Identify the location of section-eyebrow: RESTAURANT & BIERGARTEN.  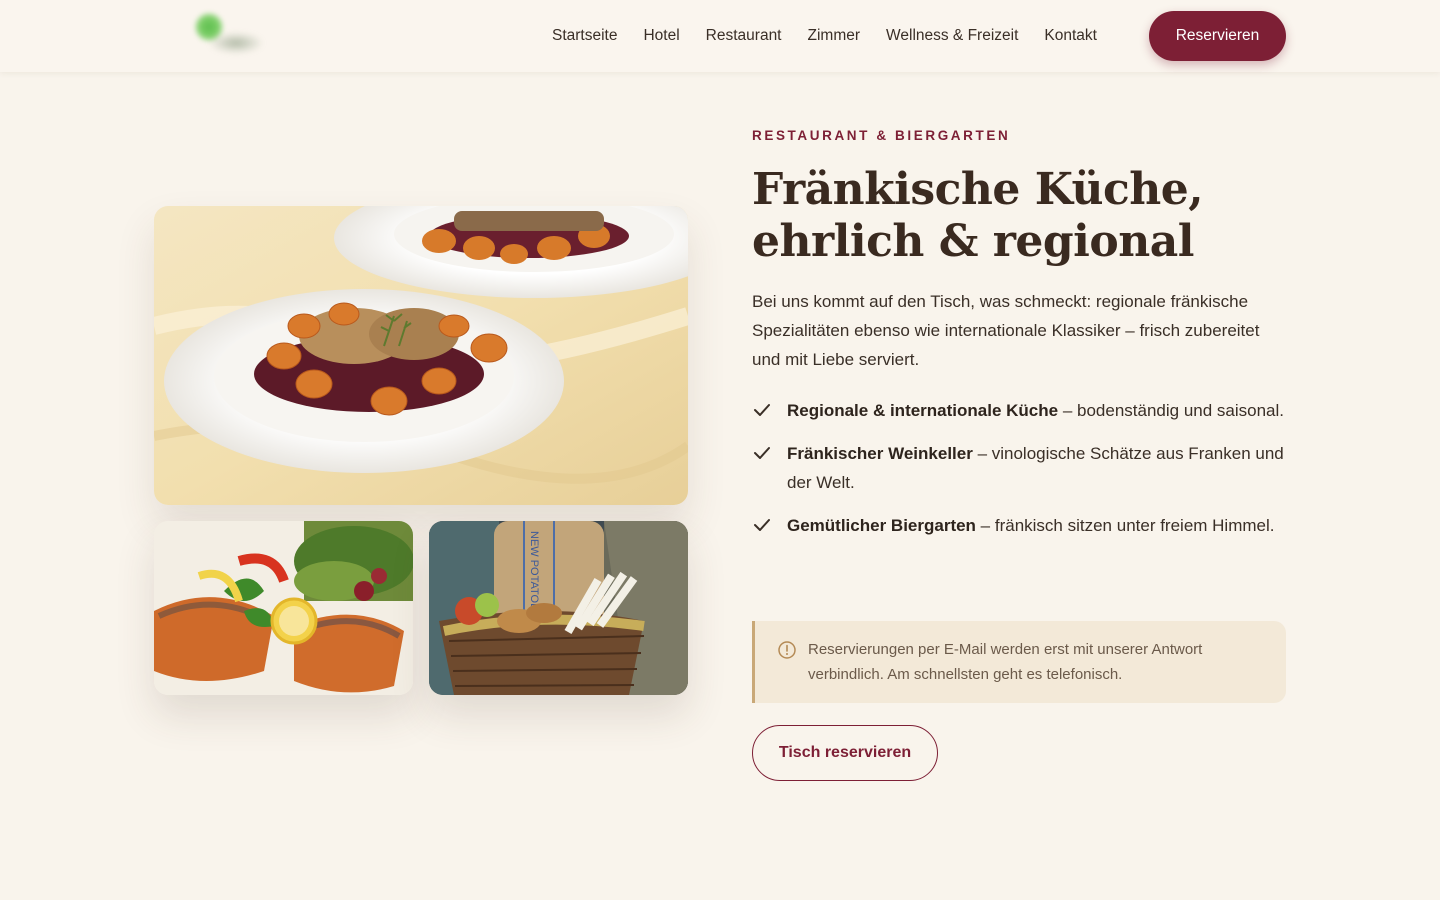
(881, 135).